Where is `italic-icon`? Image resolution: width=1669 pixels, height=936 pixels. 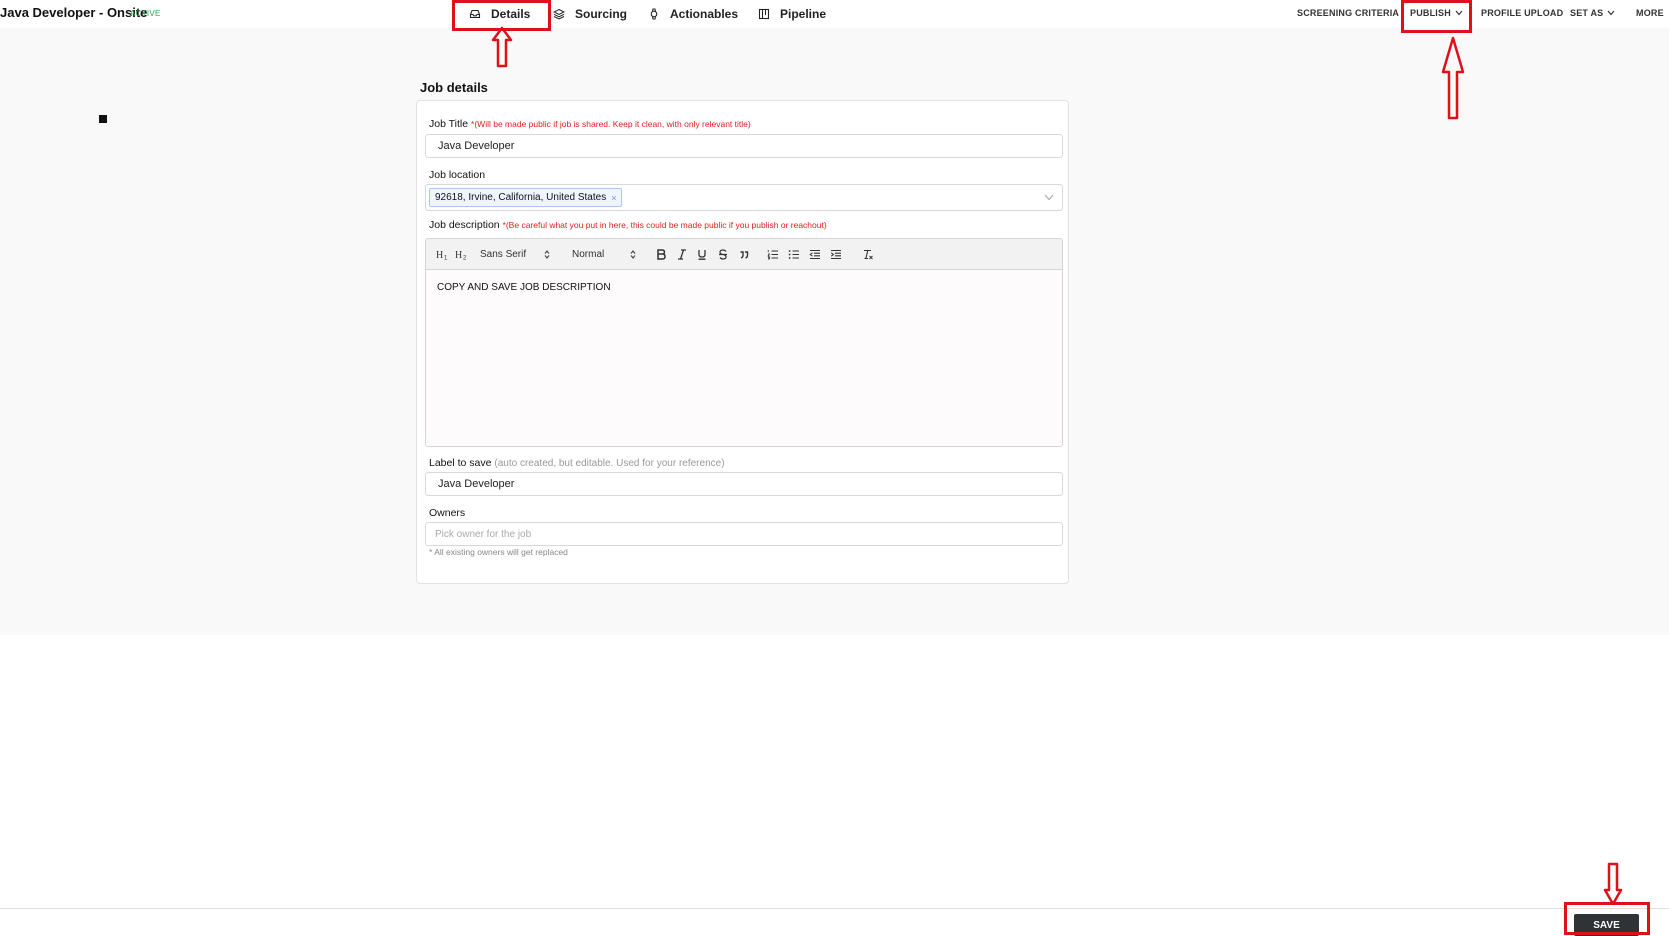 italic-icon is located at coordinates (682, 254).